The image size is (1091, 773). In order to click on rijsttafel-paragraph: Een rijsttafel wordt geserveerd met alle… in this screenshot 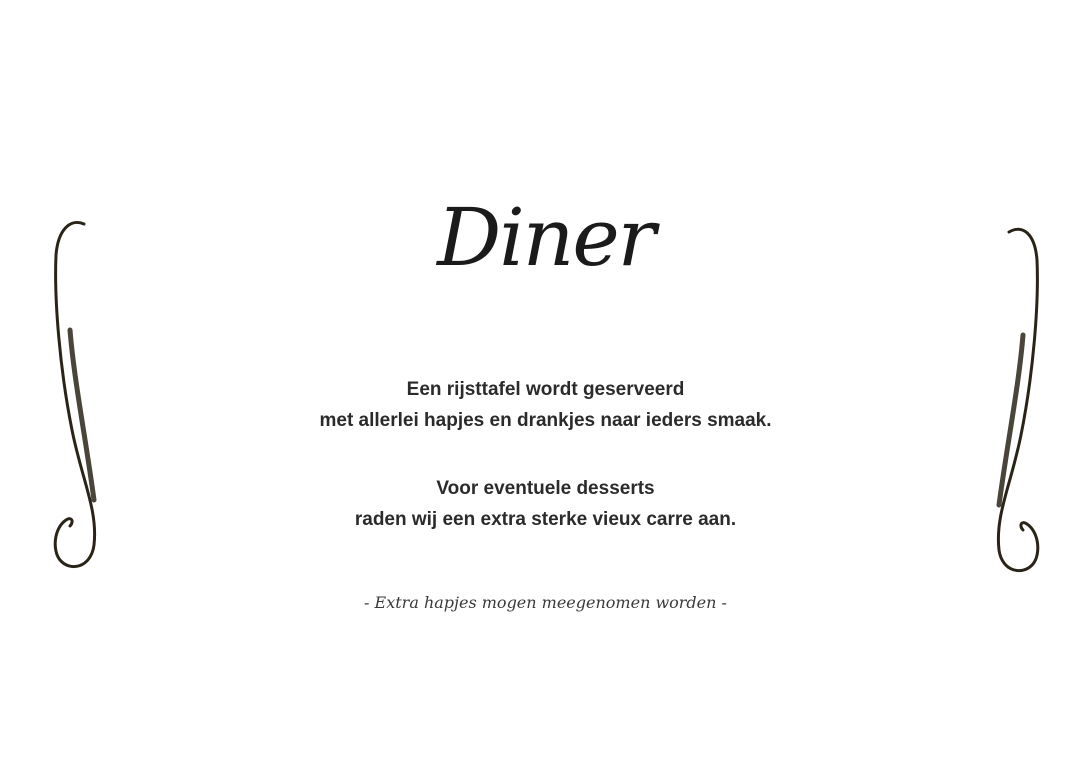, I will do `click(545, 405)`.